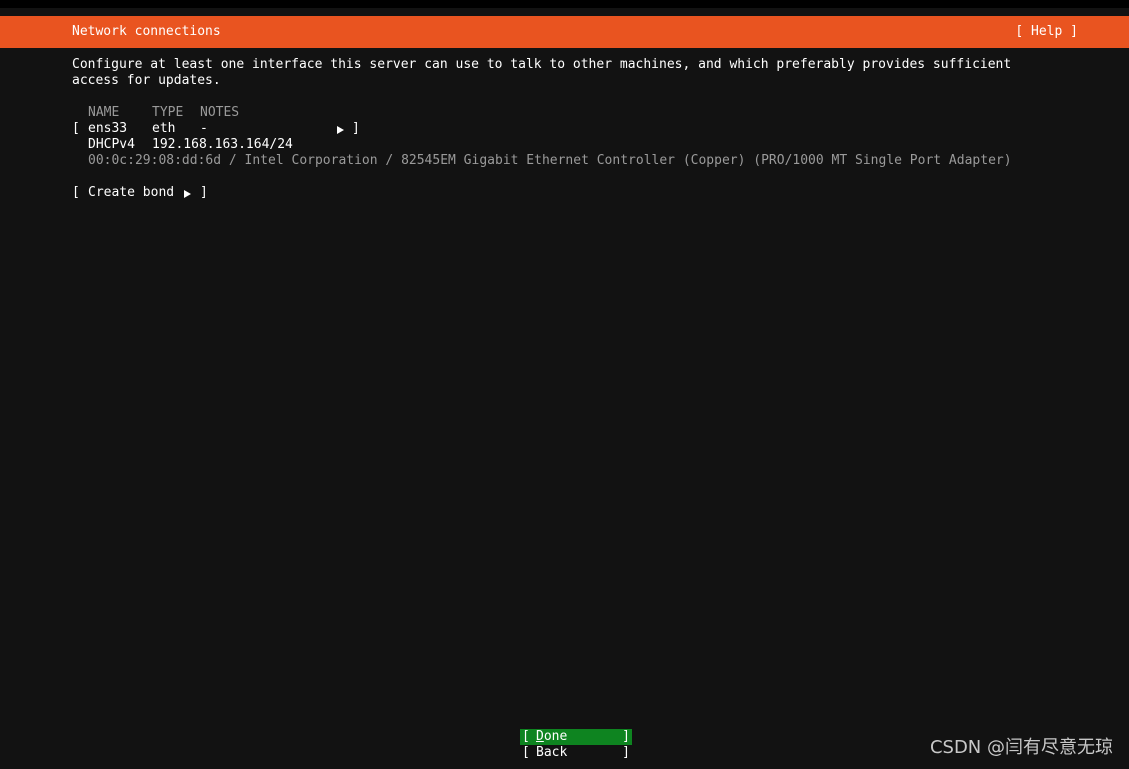 The width and height of the screenshot is (1129, 769). Describe the element at coordinates (131, 192) in the screenshot. I see `create-bond-label: Create bond` at that location.